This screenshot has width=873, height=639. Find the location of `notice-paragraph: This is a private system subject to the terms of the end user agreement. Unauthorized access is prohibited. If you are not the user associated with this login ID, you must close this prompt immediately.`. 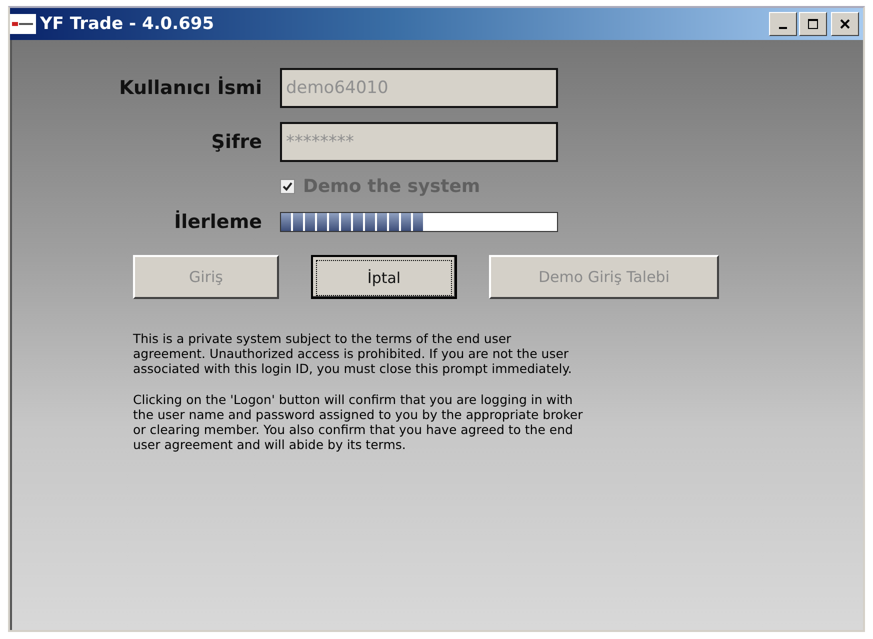

notice-paragraph: This is a private system subject to the terms of the end user agreement. Unauthorized access is prohibited. If you are not the user associated with this login ID, you must close this prompt immediately. is located at coordinates (353, 353).